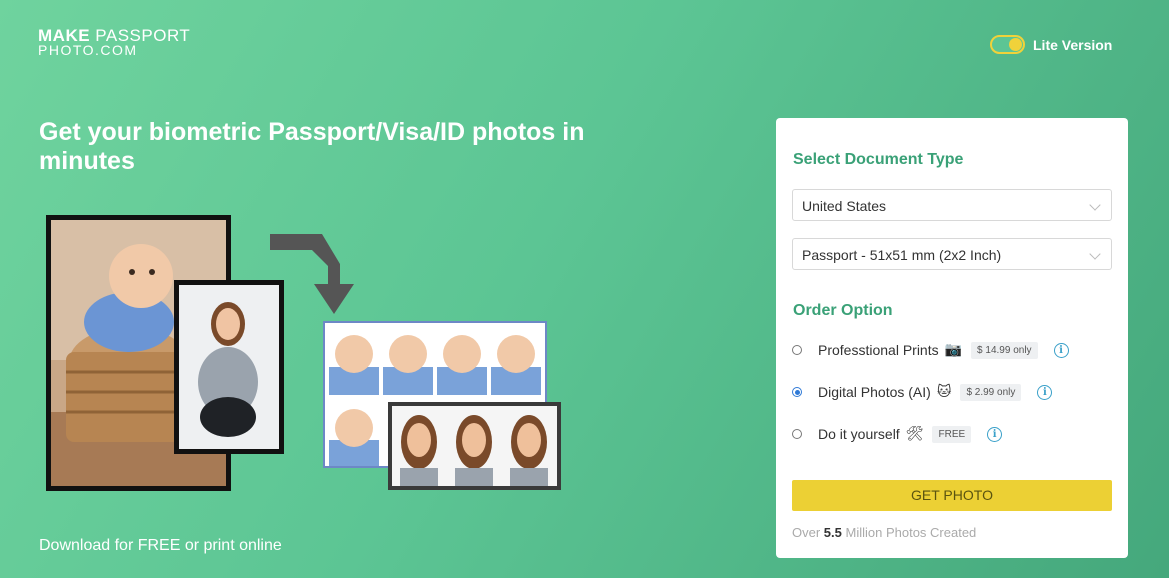 The width and height of the screenshot is (1169, 578). What do you see at coordinates (843, 310) in the screenshot?
I see `order-option-heading: Order Option` at bounding box center [843, 310].